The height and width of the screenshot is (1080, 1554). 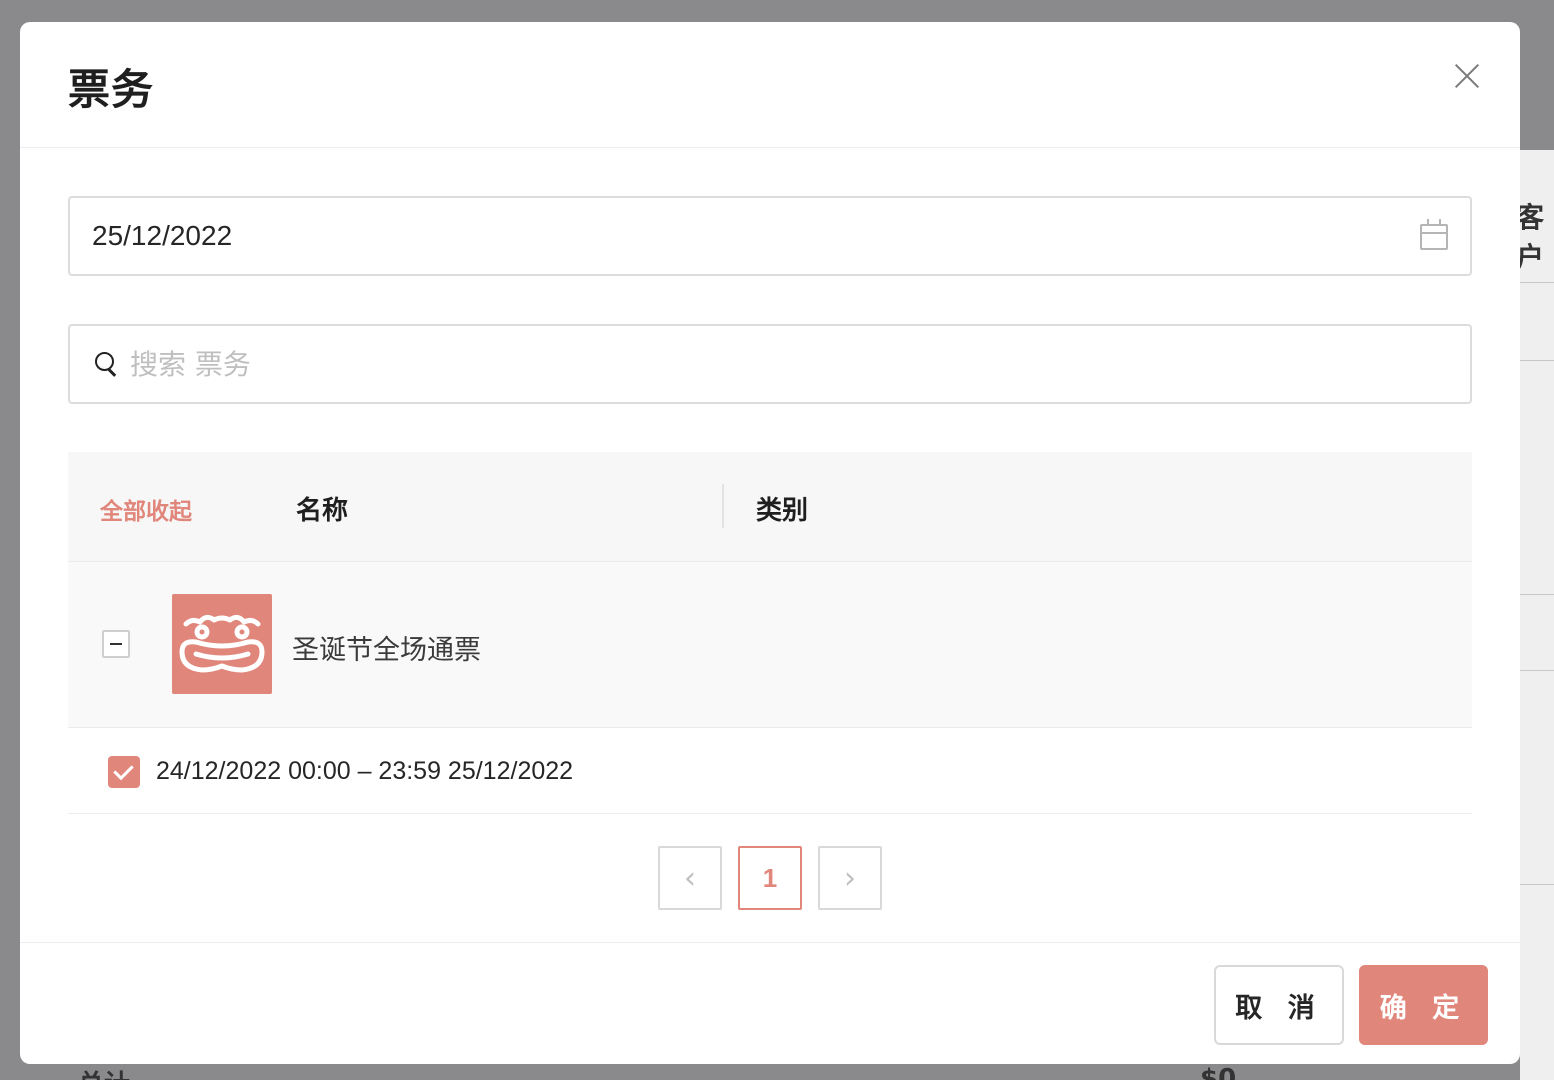 I want to click on column-header-type: 类别, so click(x=782, y=511).